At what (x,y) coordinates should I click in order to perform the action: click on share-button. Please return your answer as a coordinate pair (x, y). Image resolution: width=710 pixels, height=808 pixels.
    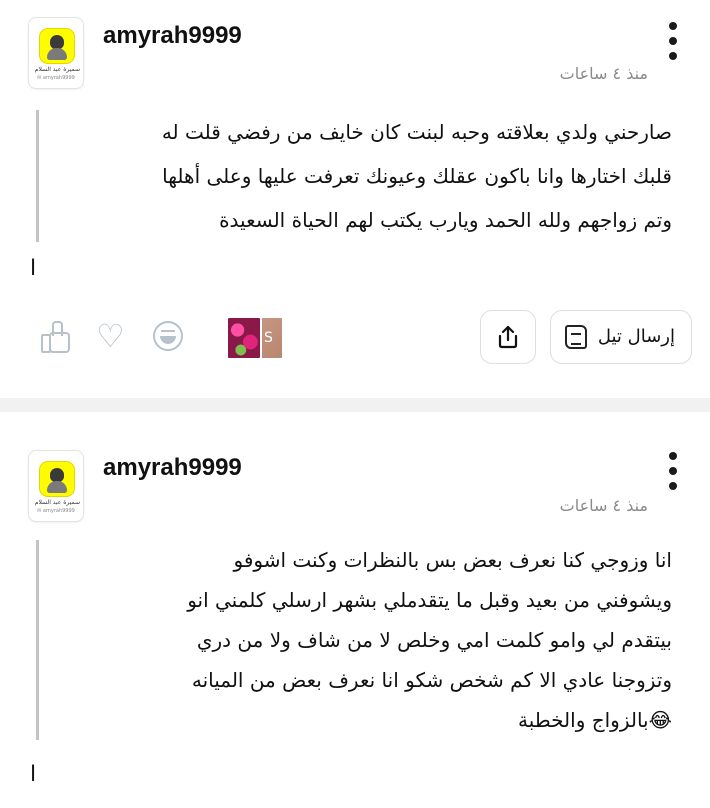
    Looking at the image, I should click on (508, 337).